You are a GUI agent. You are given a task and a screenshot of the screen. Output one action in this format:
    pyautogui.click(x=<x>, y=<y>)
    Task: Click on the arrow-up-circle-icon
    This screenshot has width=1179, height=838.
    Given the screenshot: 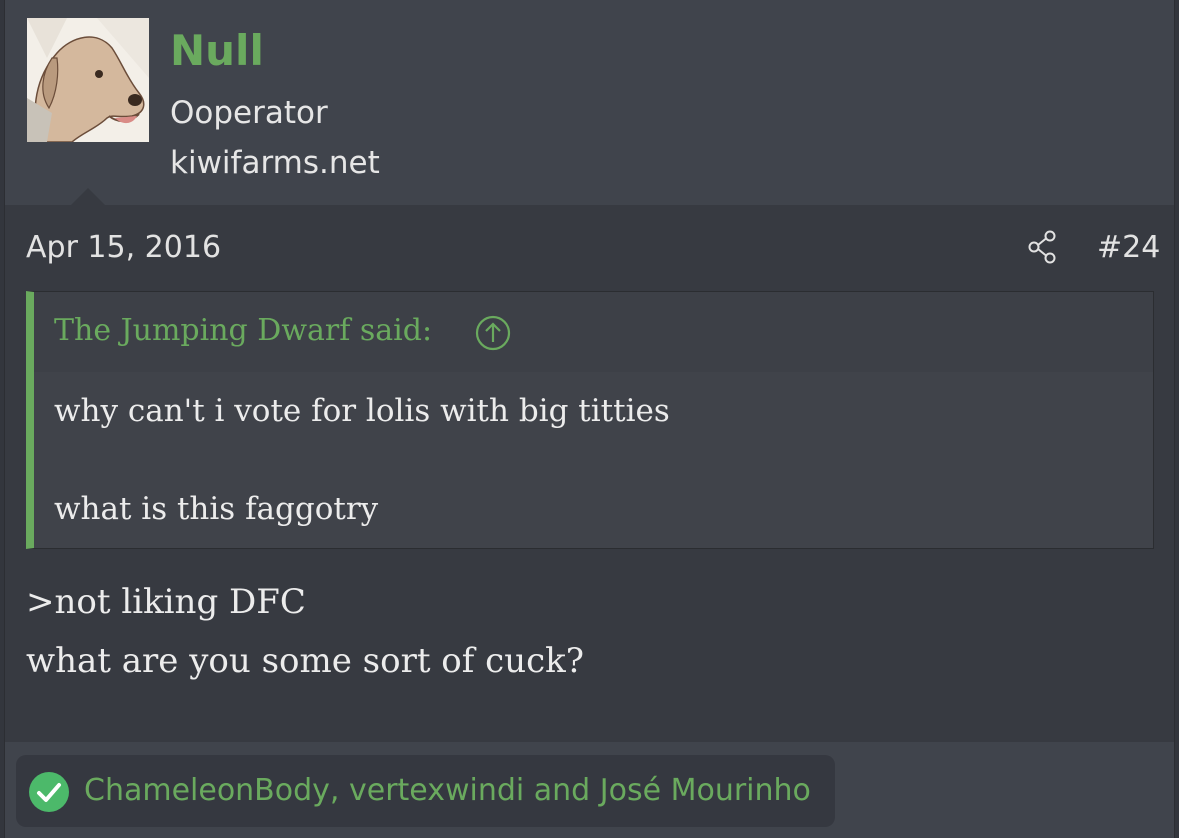 What is the action you would take?
    pyautogui.click(x=493, y=333)
    